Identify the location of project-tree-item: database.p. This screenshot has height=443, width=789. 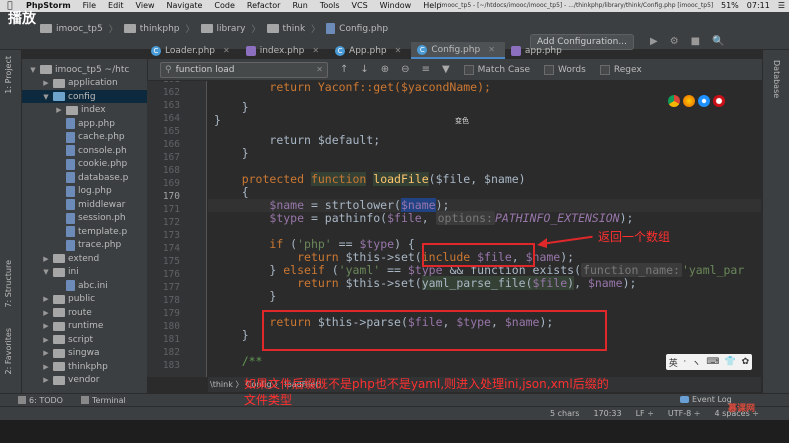
(75, 177).